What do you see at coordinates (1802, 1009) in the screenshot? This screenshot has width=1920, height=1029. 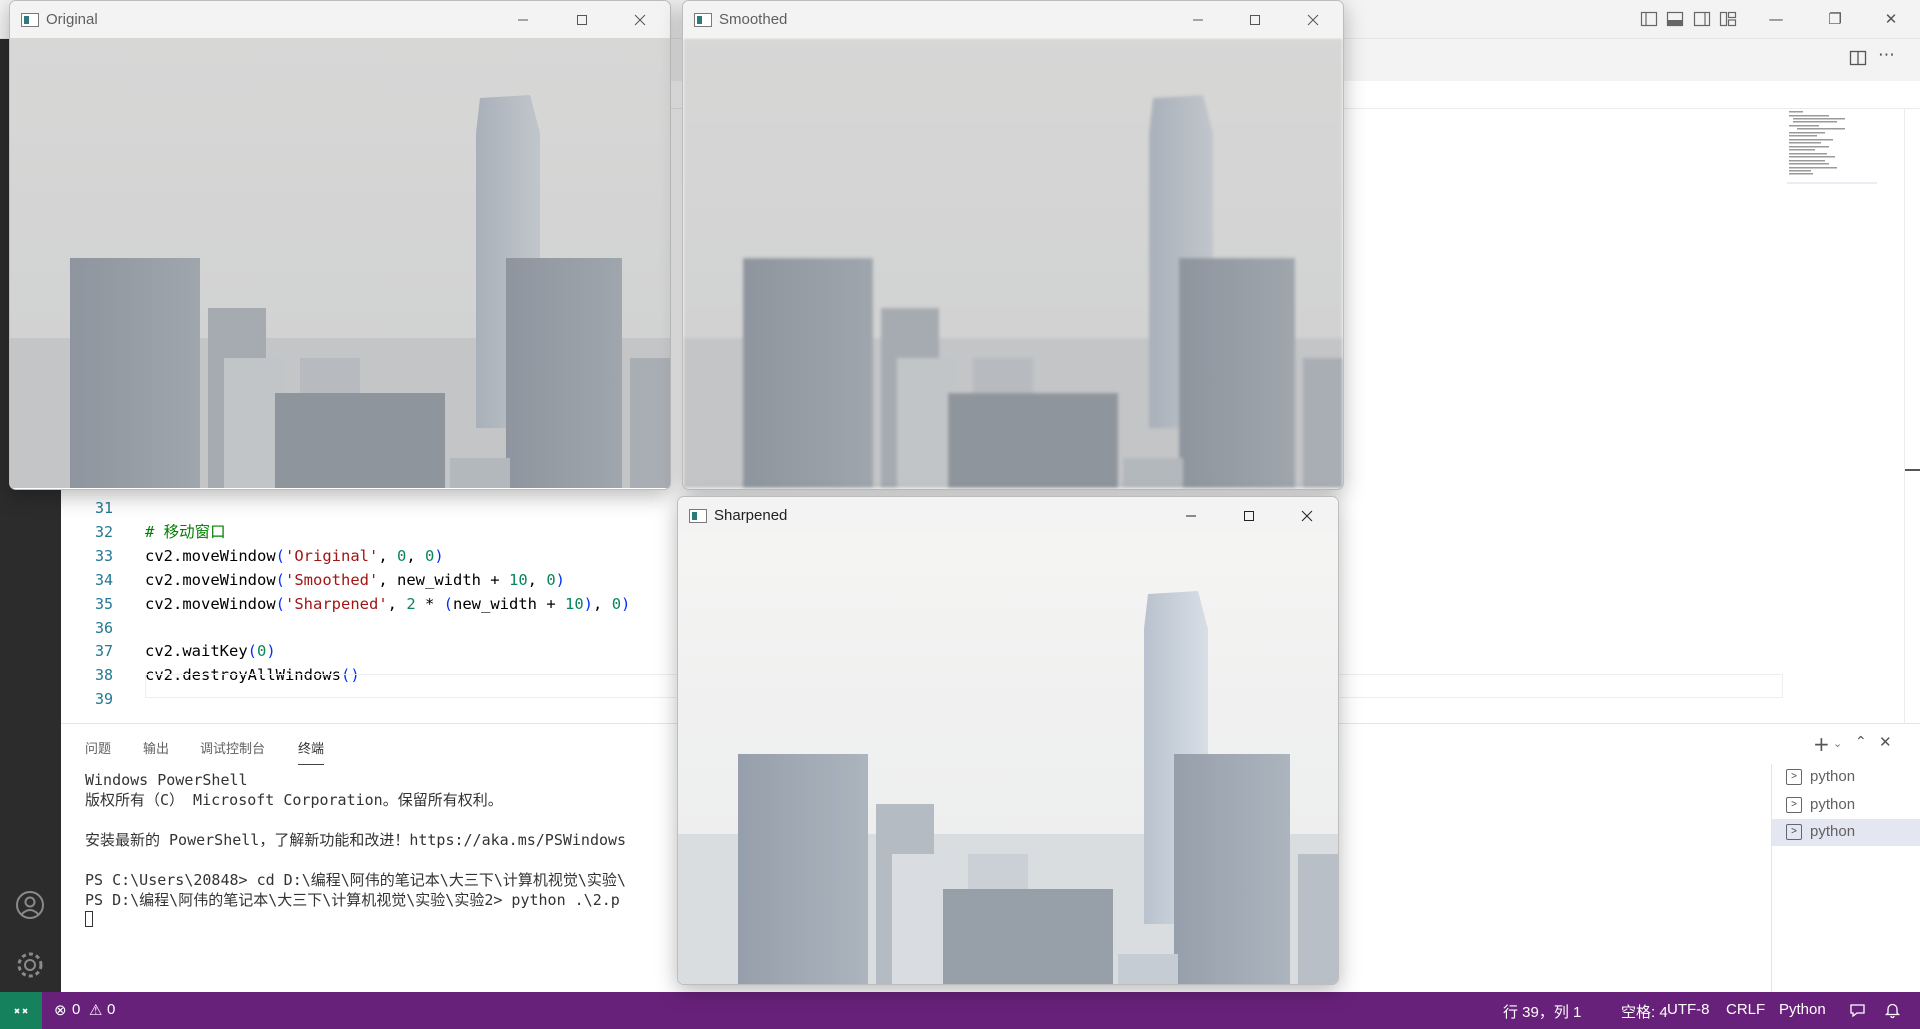 I see `language-mode: Python` at bounding box center [1802, 1009].